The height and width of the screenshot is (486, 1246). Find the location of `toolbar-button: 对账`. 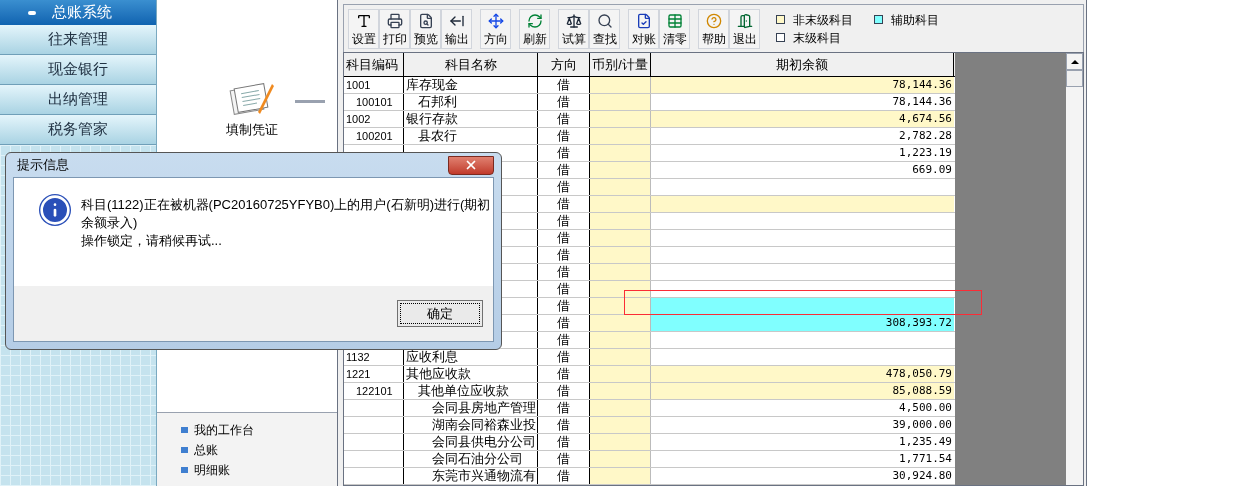

toolbar-button: 对账 is located at coordinates (643, 28).